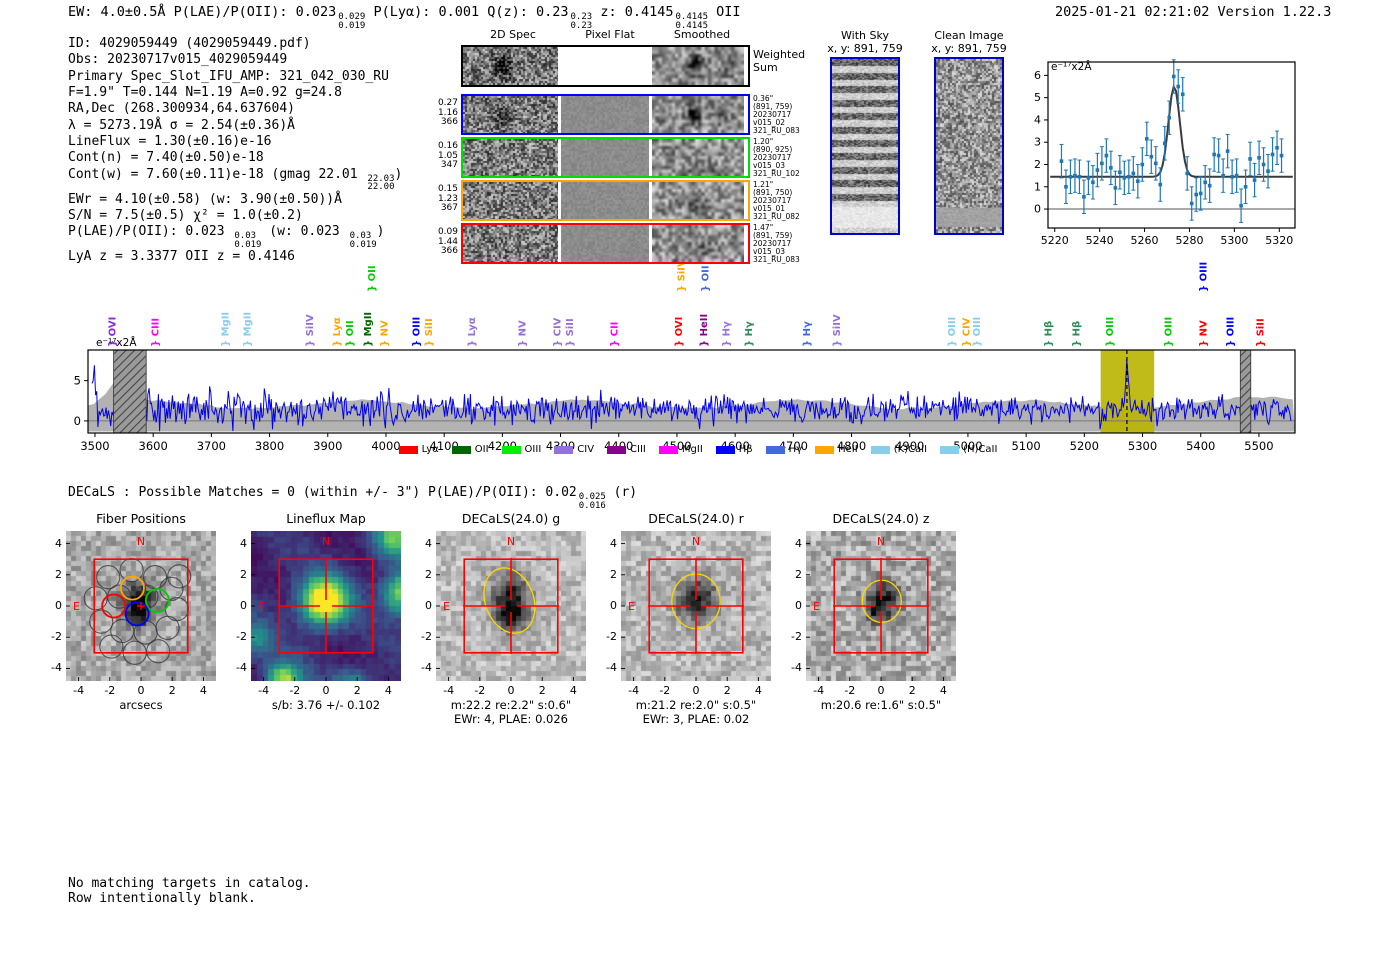 The height and width of the screenshot is (953, 1400). Describe the element at coordinates (848, 449) in the screenshot. I see `legend-label: HeII` at that location.